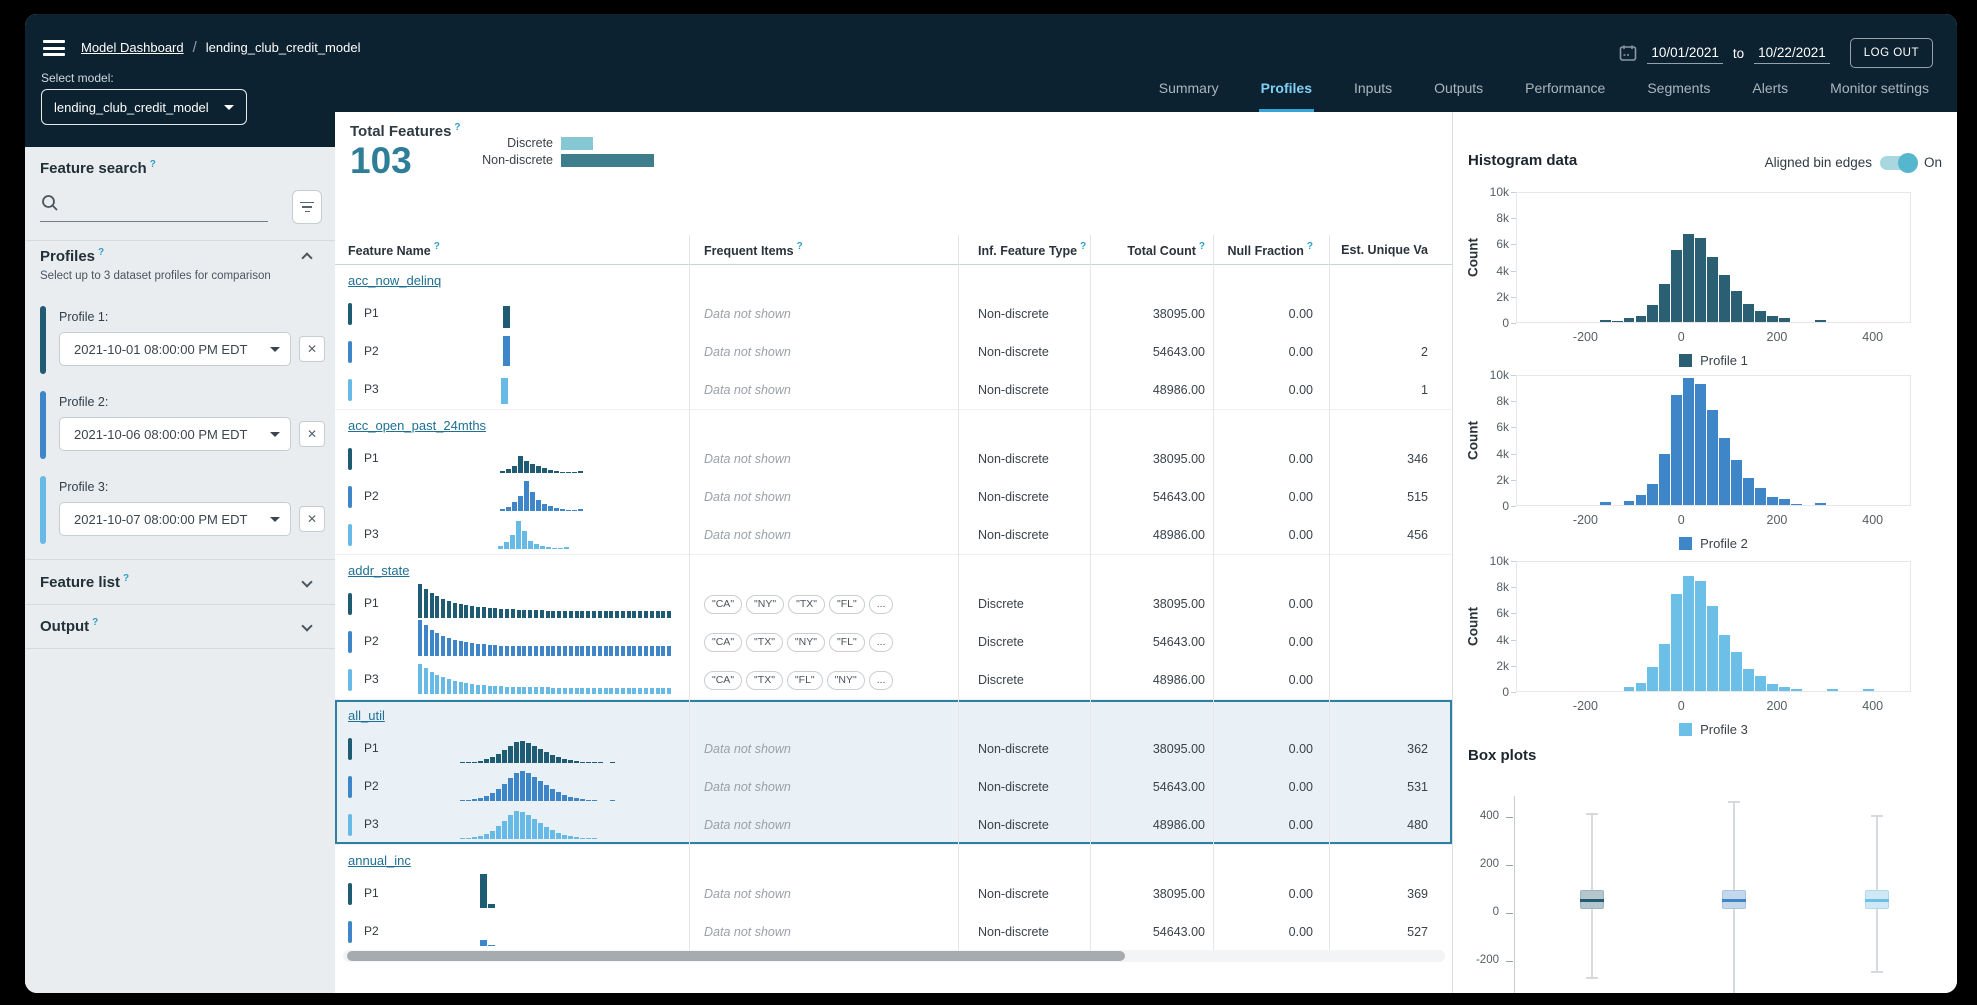 The height and width of the screenshot is (1005, 1977). What do you see at coordinates (753, 249) in the screenshot?
I see `col-frequent-items: Frequent Items?` at bounding box center [753, 249].